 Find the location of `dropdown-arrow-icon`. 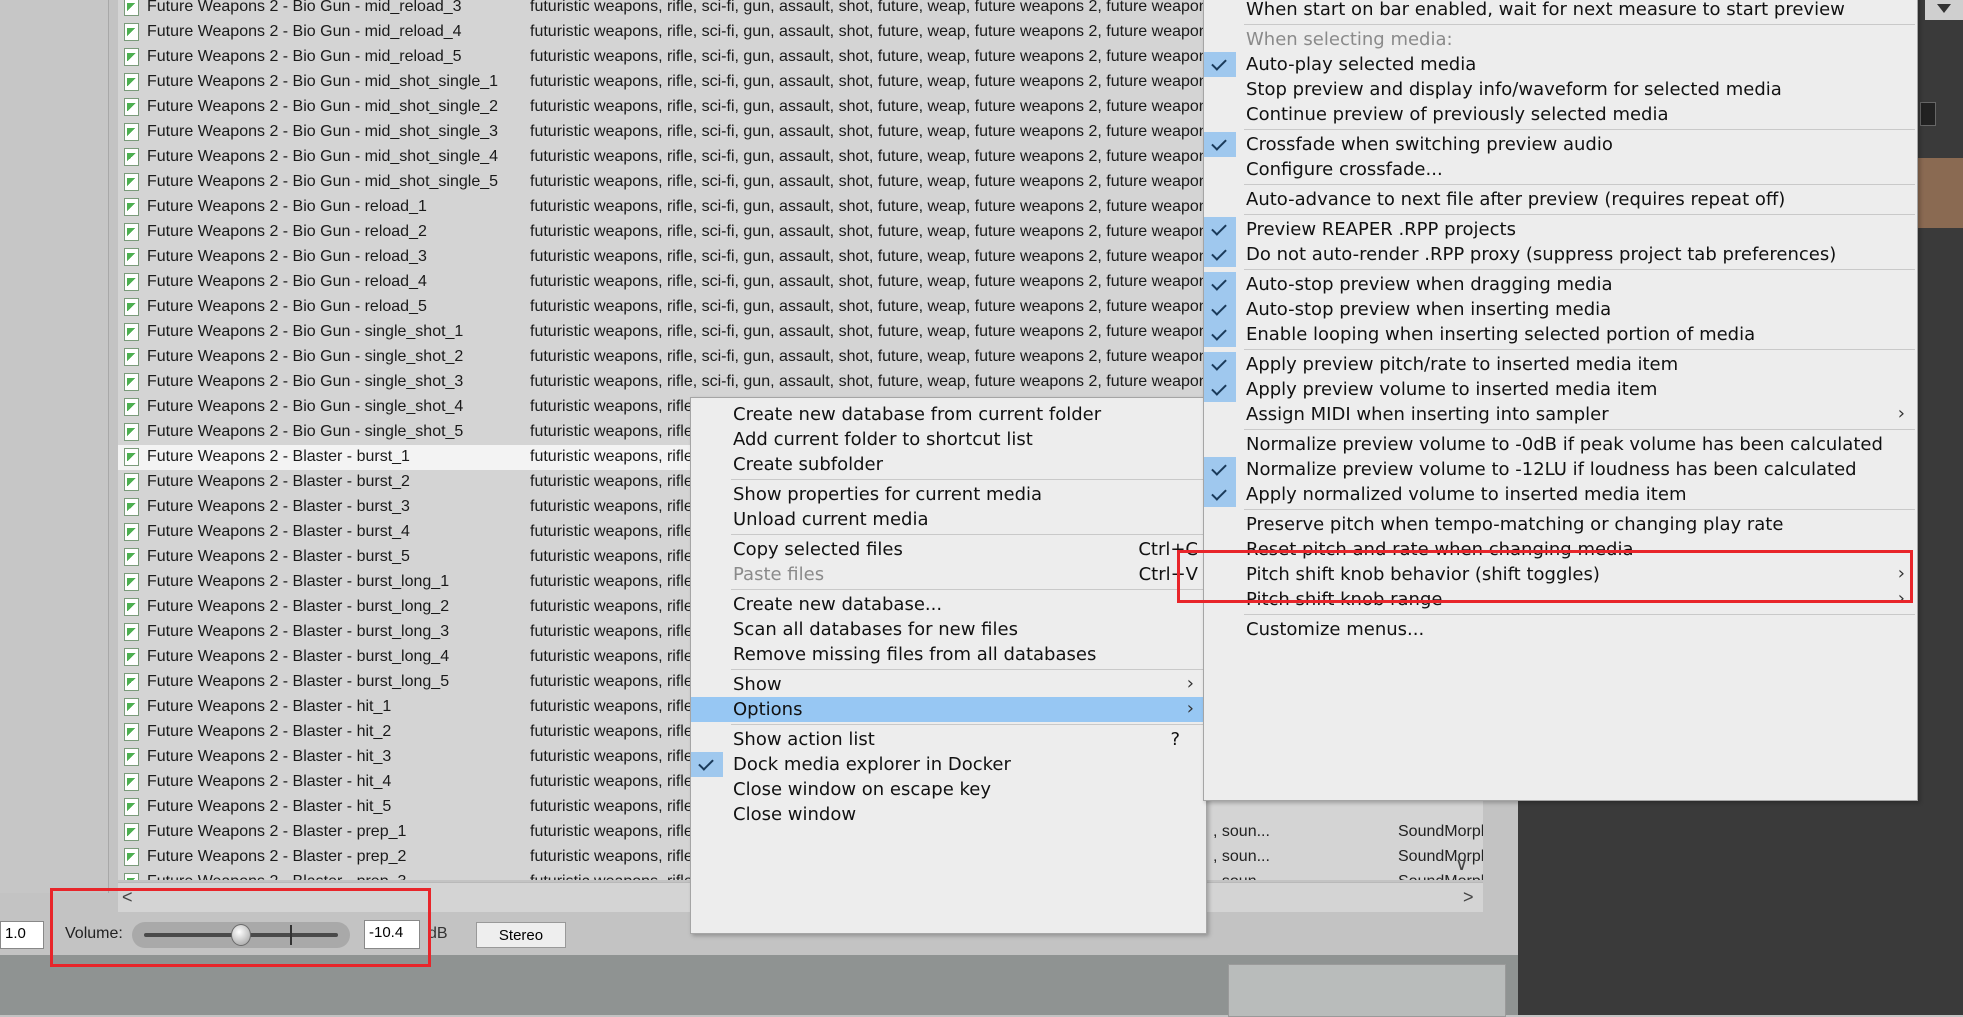

dropdown-arrow-icon is located at coordinates (1944, 10).